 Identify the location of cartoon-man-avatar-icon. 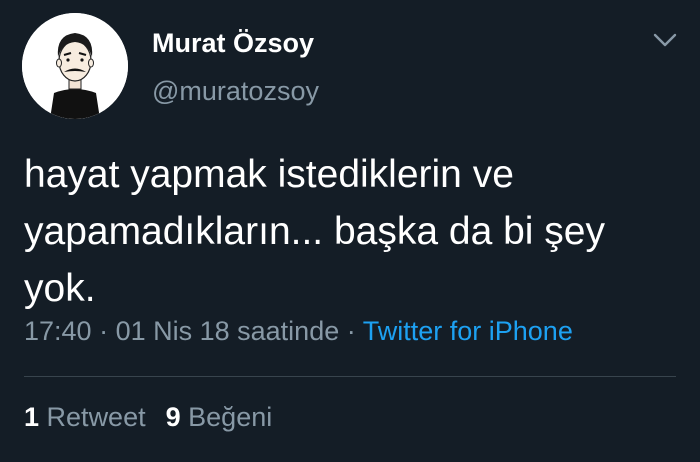
(75, 66).